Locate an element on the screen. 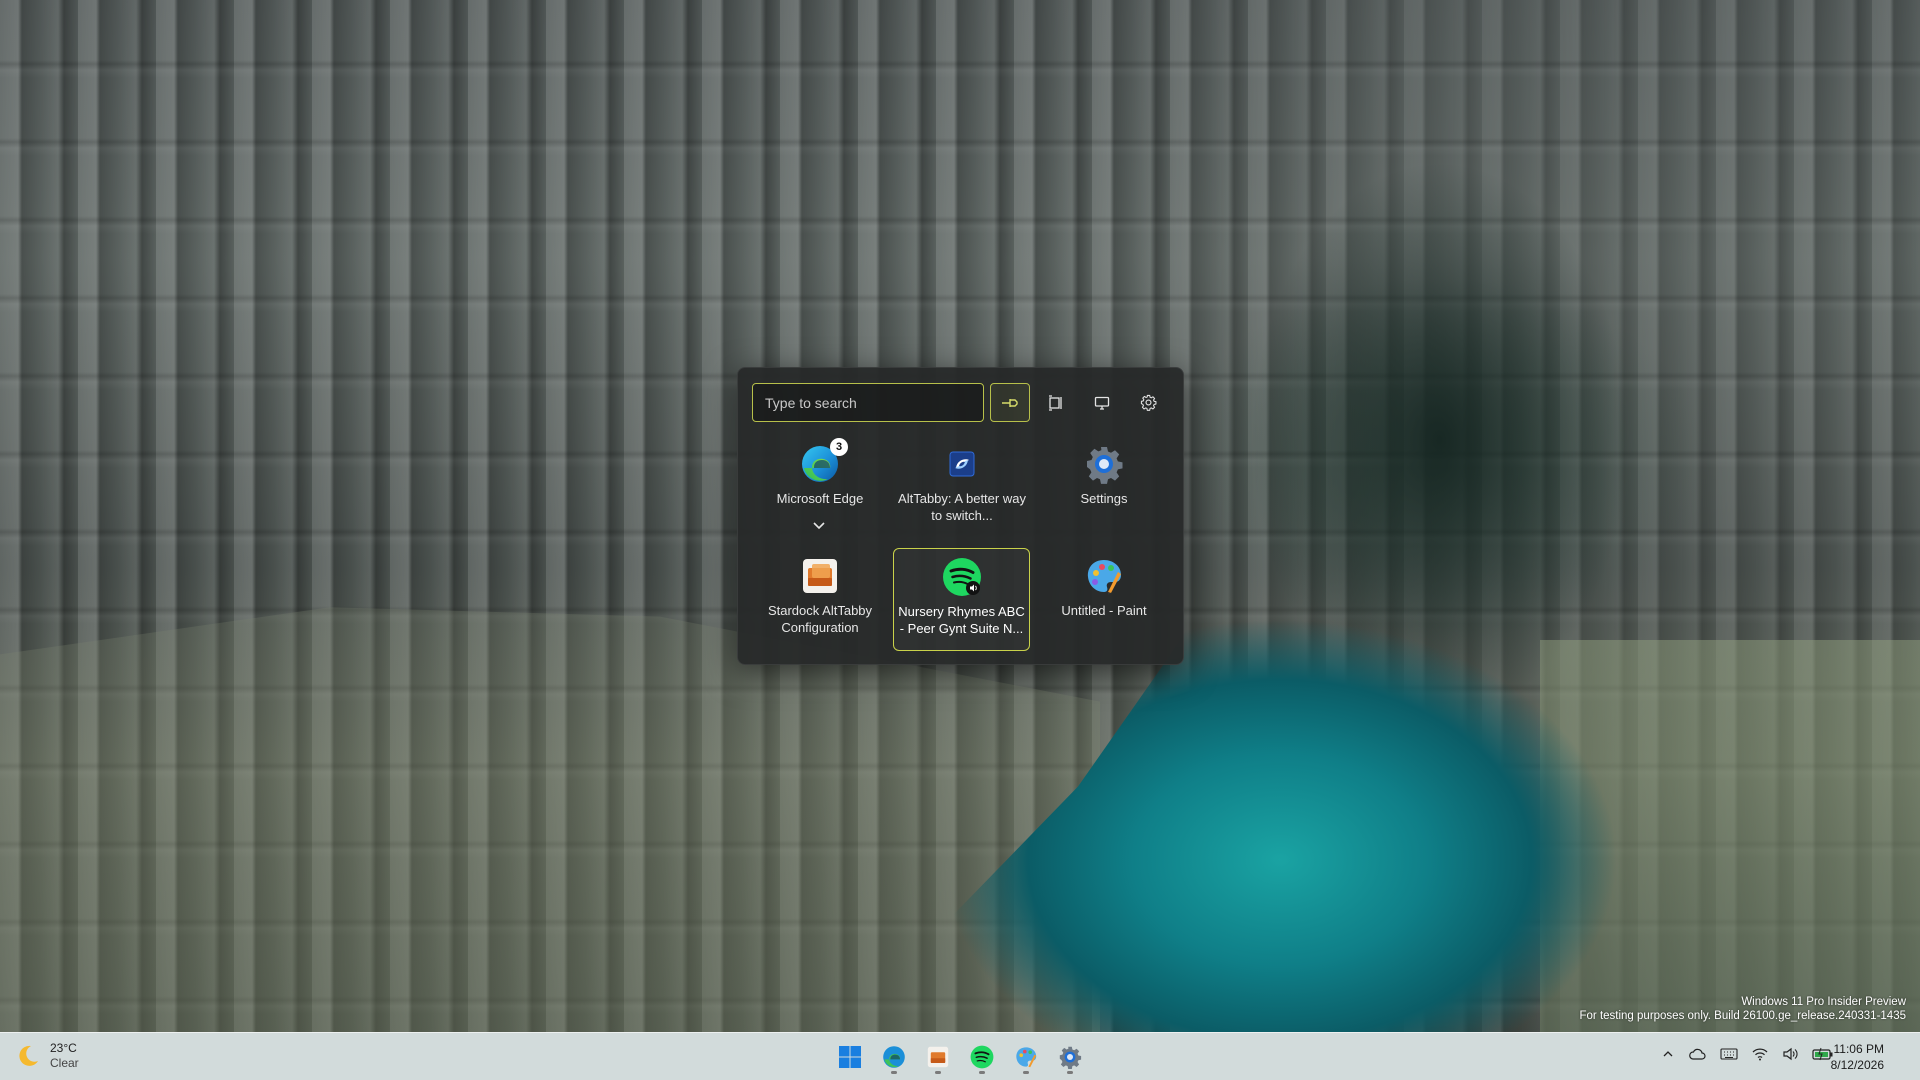 The width and height of the screenshot is (1920, 1080). weather-condition: Clear is located at coordinates (64, 1063).